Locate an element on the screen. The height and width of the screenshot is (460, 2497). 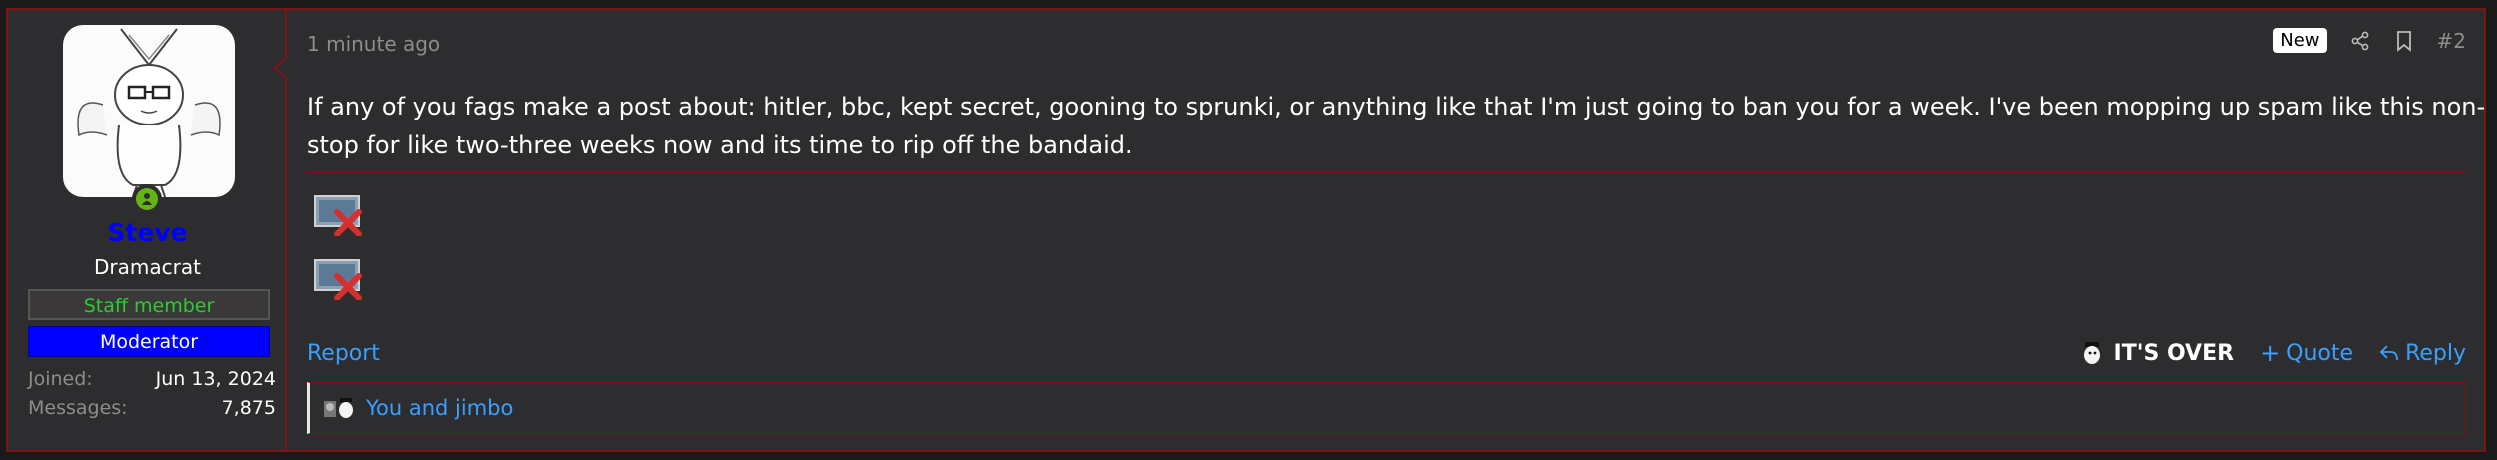
stat-joined-label: Joined: is located at coordinates (60, 379).